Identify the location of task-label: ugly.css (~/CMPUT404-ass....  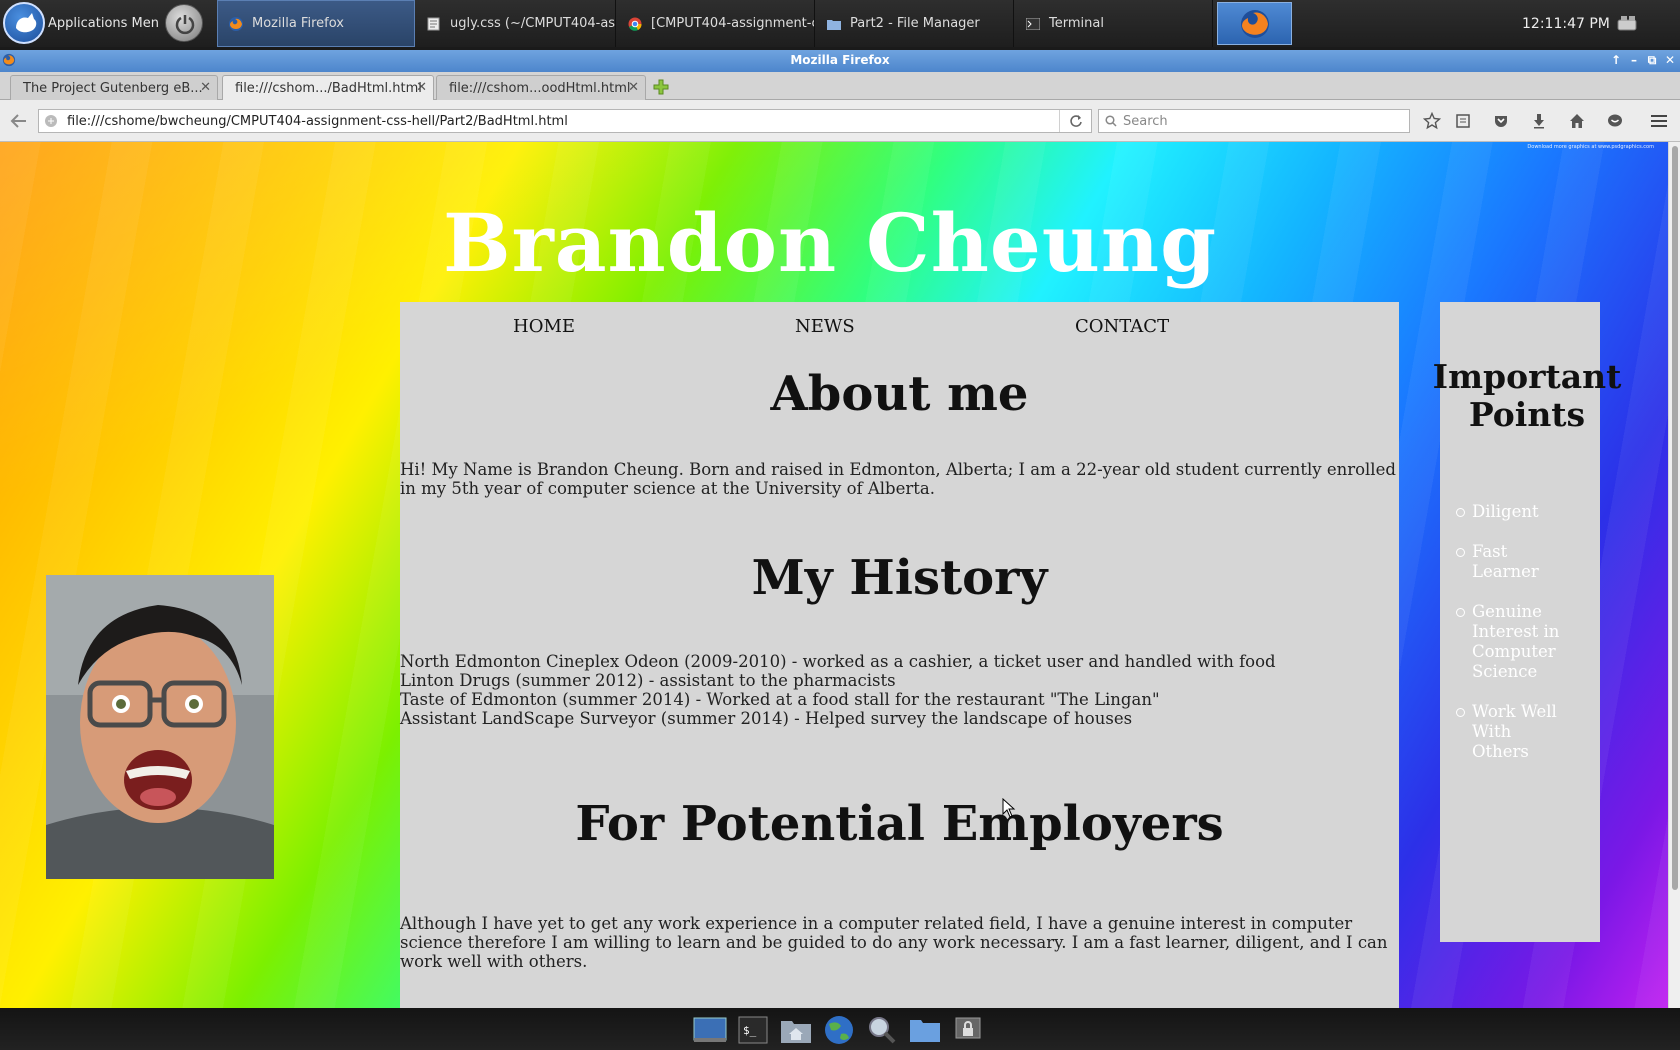
(533, 23).